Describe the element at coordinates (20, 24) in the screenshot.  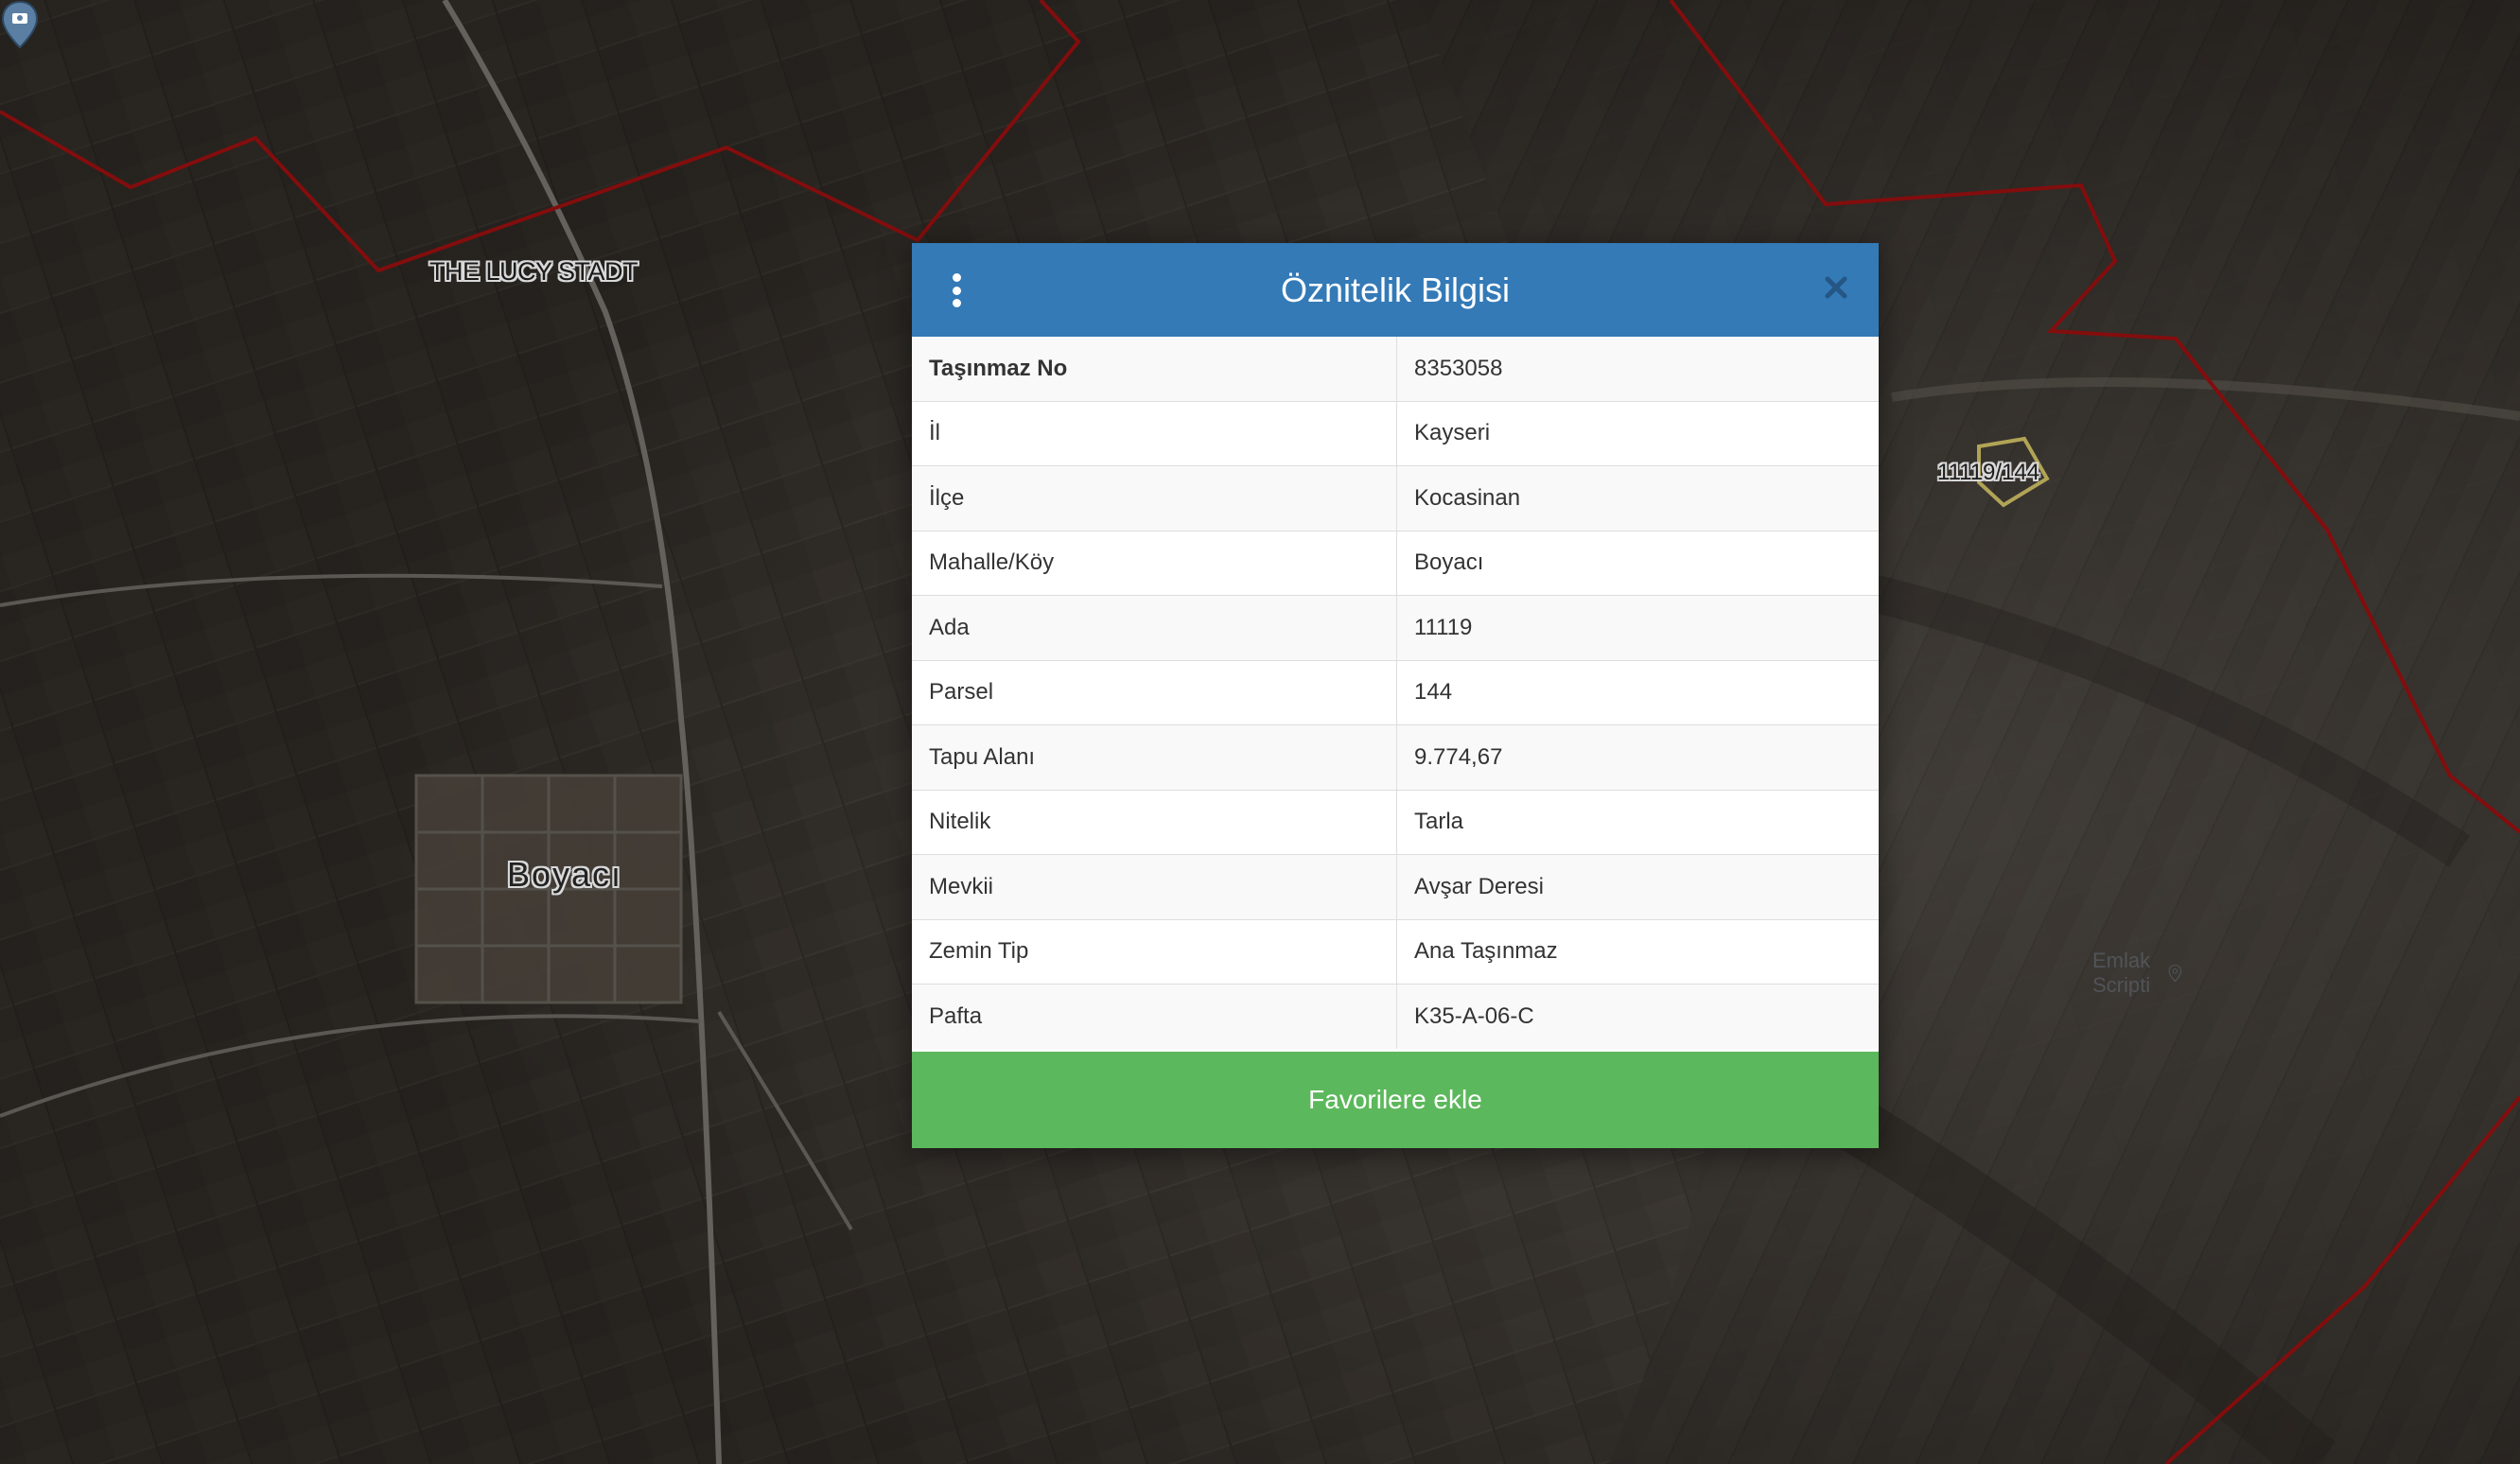
I see `map-pin-icon` at that location.